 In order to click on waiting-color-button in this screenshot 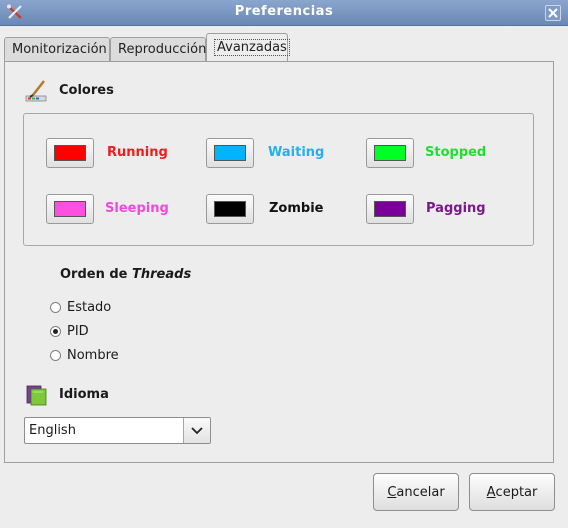, I will do `click(230, 153)`.